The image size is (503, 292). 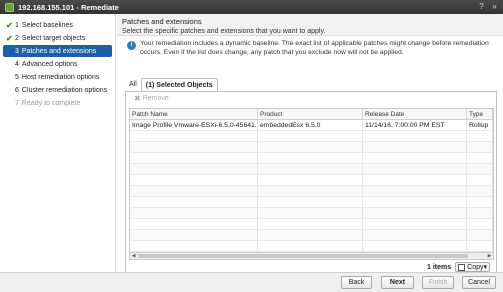 What do you see at coordinates (397, 282) in the screenshot?
I see `next-button: Next` at bounding box center [397, 282].